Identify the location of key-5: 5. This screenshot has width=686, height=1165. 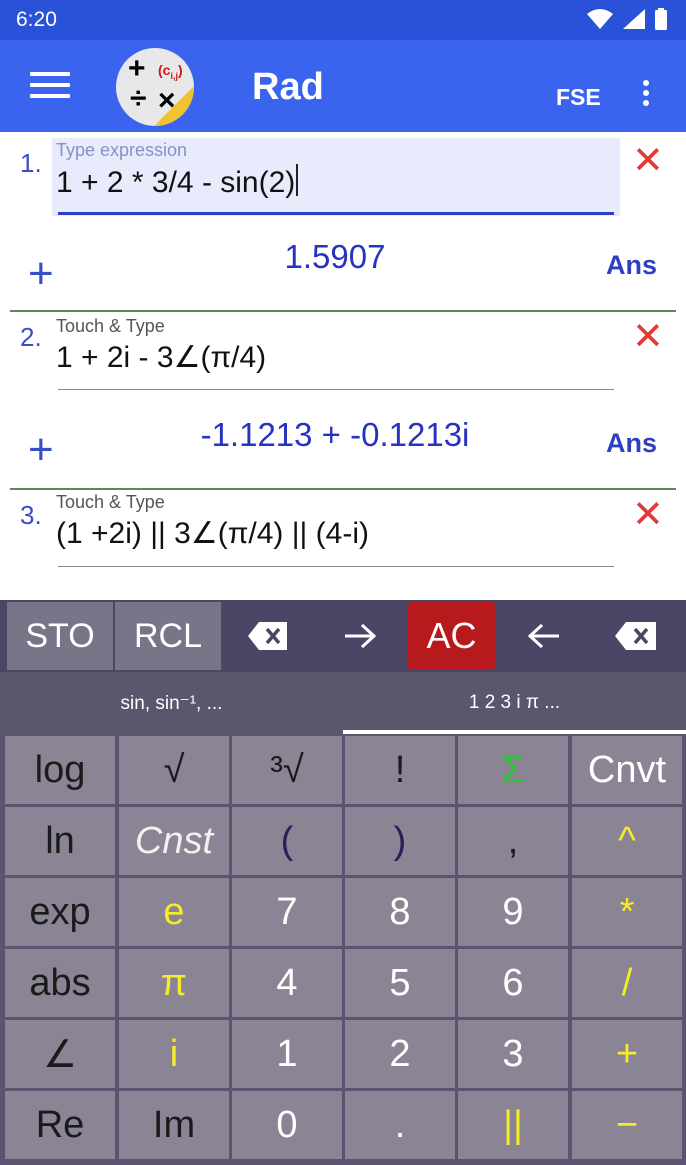
(400, 983).